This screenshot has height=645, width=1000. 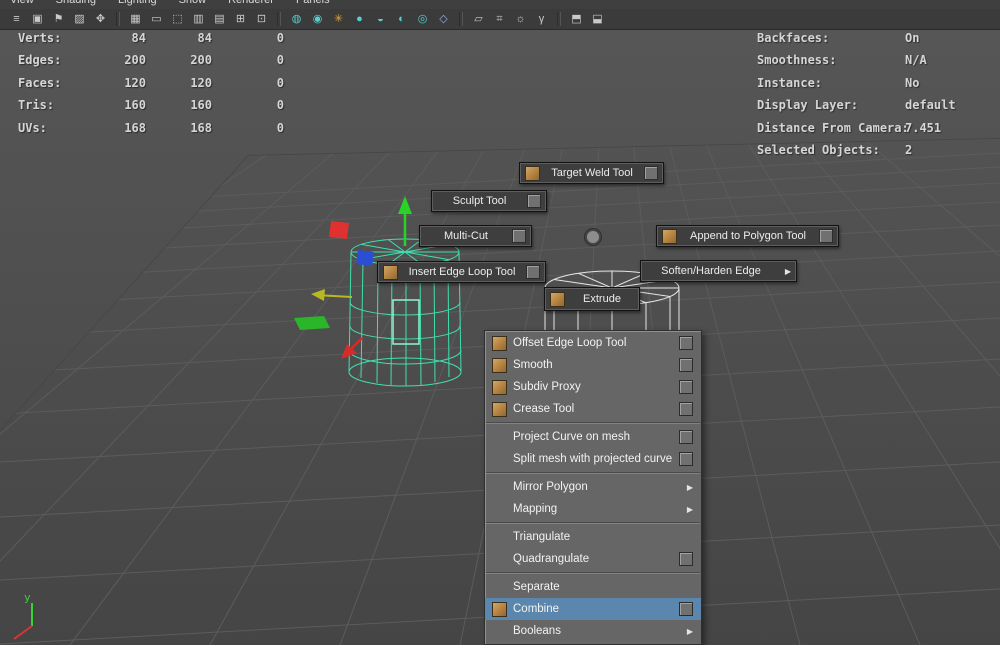 I want to click on sculpt-tool-option-box, so click(x=534, y=201).